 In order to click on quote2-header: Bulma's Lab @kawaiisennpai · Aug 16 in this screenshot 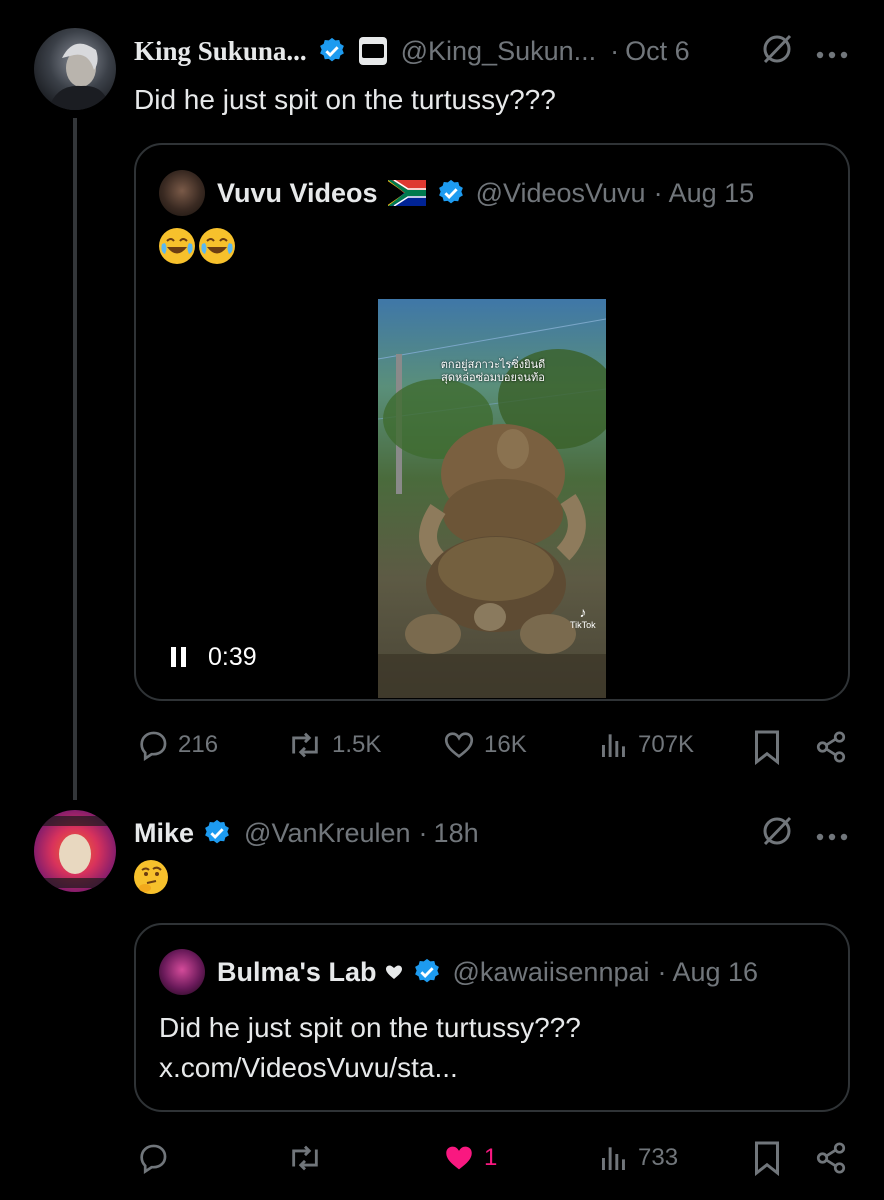, I will do `click(487, 972)`.